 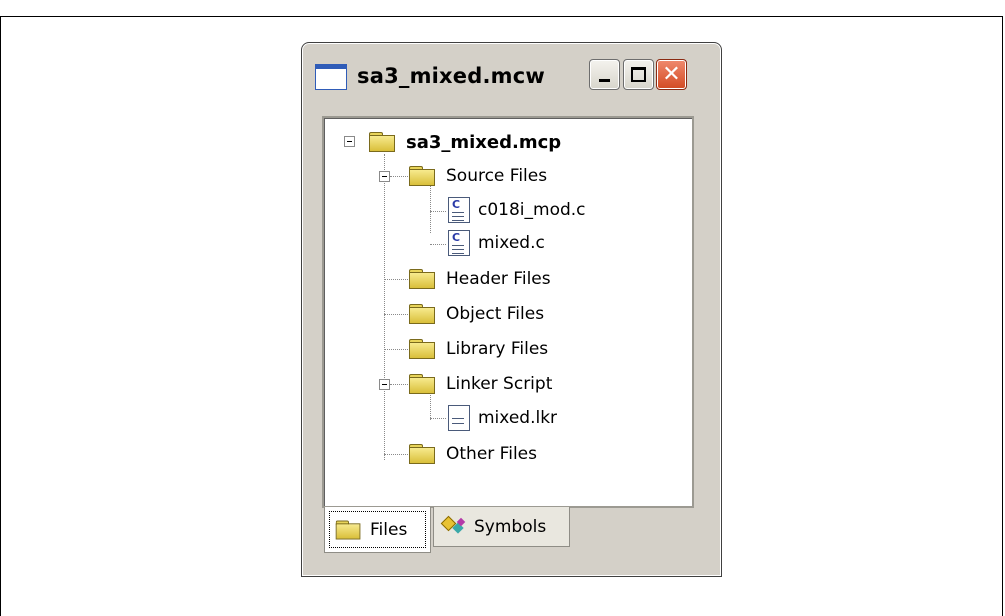 What do you see at coordinates (331, 77) in the screenshot?
I see `window-icon` at bounding box center [331, 77].